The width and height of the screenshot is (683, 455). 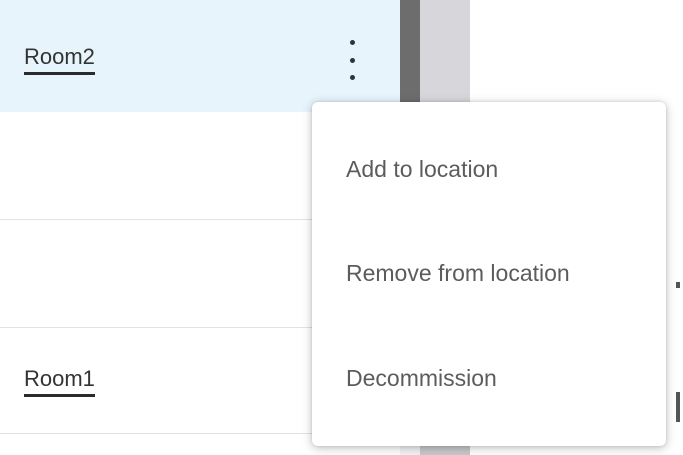 I want to click on kebab-vertical-icon, so click(x=352, y=60).